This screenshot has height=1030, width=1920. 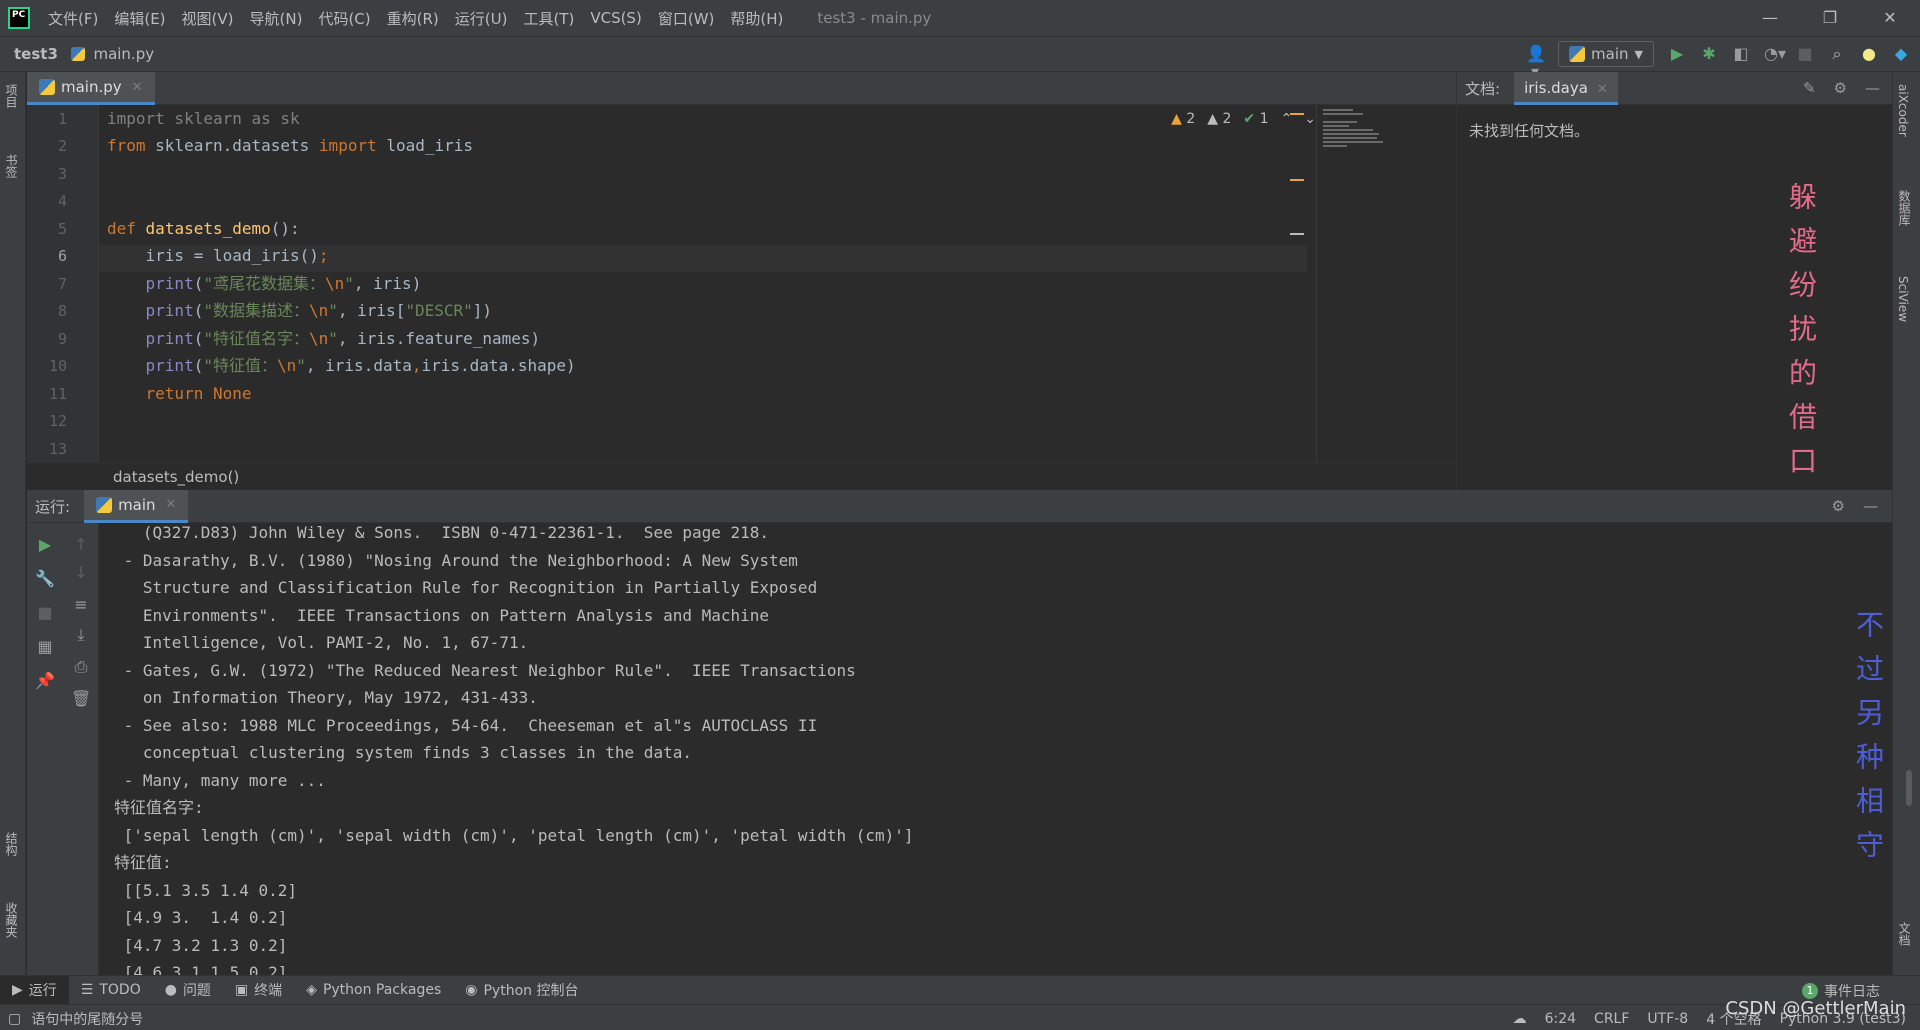 What do you see at coordinates (14, 1019) in the screenshot?
I see `toggle-tool-windows-icon: ▢` at bounding box center [14, 1019].